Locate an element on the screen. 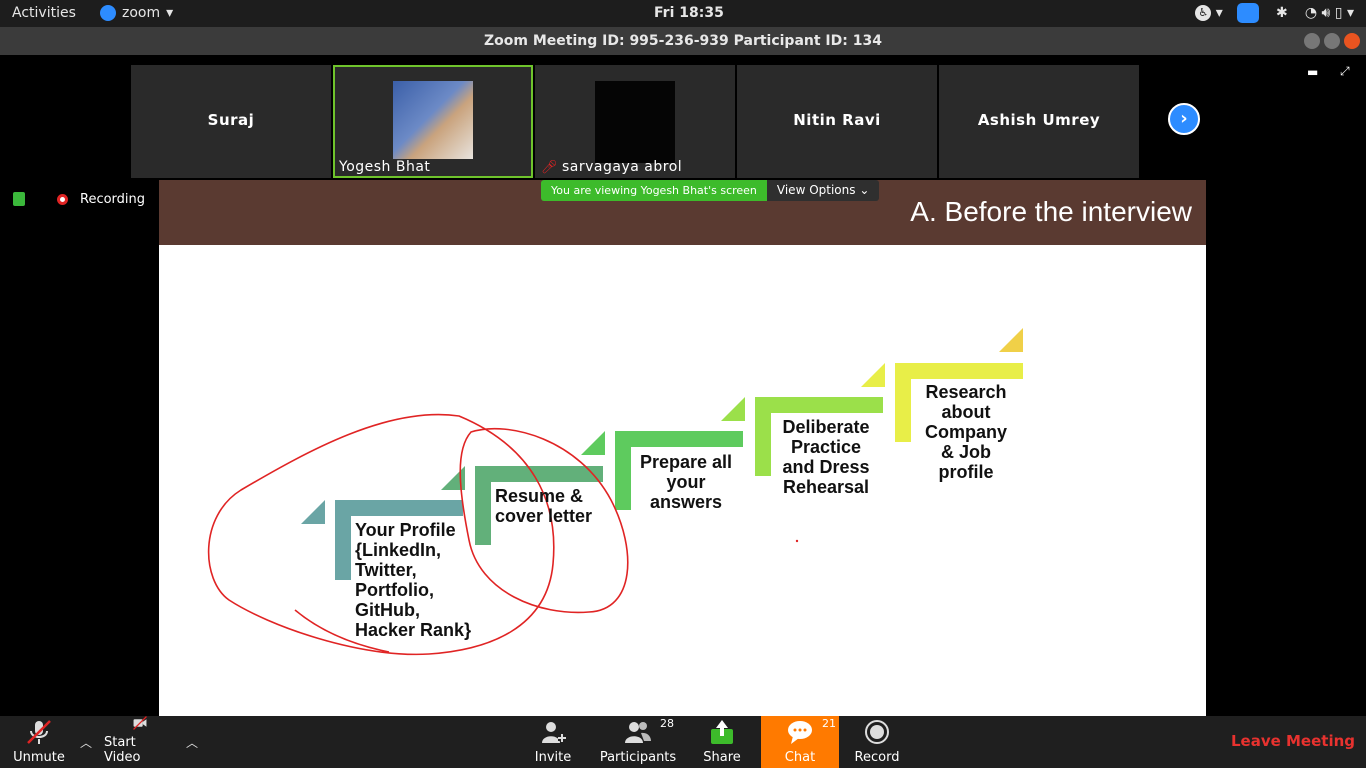 Image resolution: width=1366 pixels, height=768 pixels. window-controls is located at coordinates (1332, 41).